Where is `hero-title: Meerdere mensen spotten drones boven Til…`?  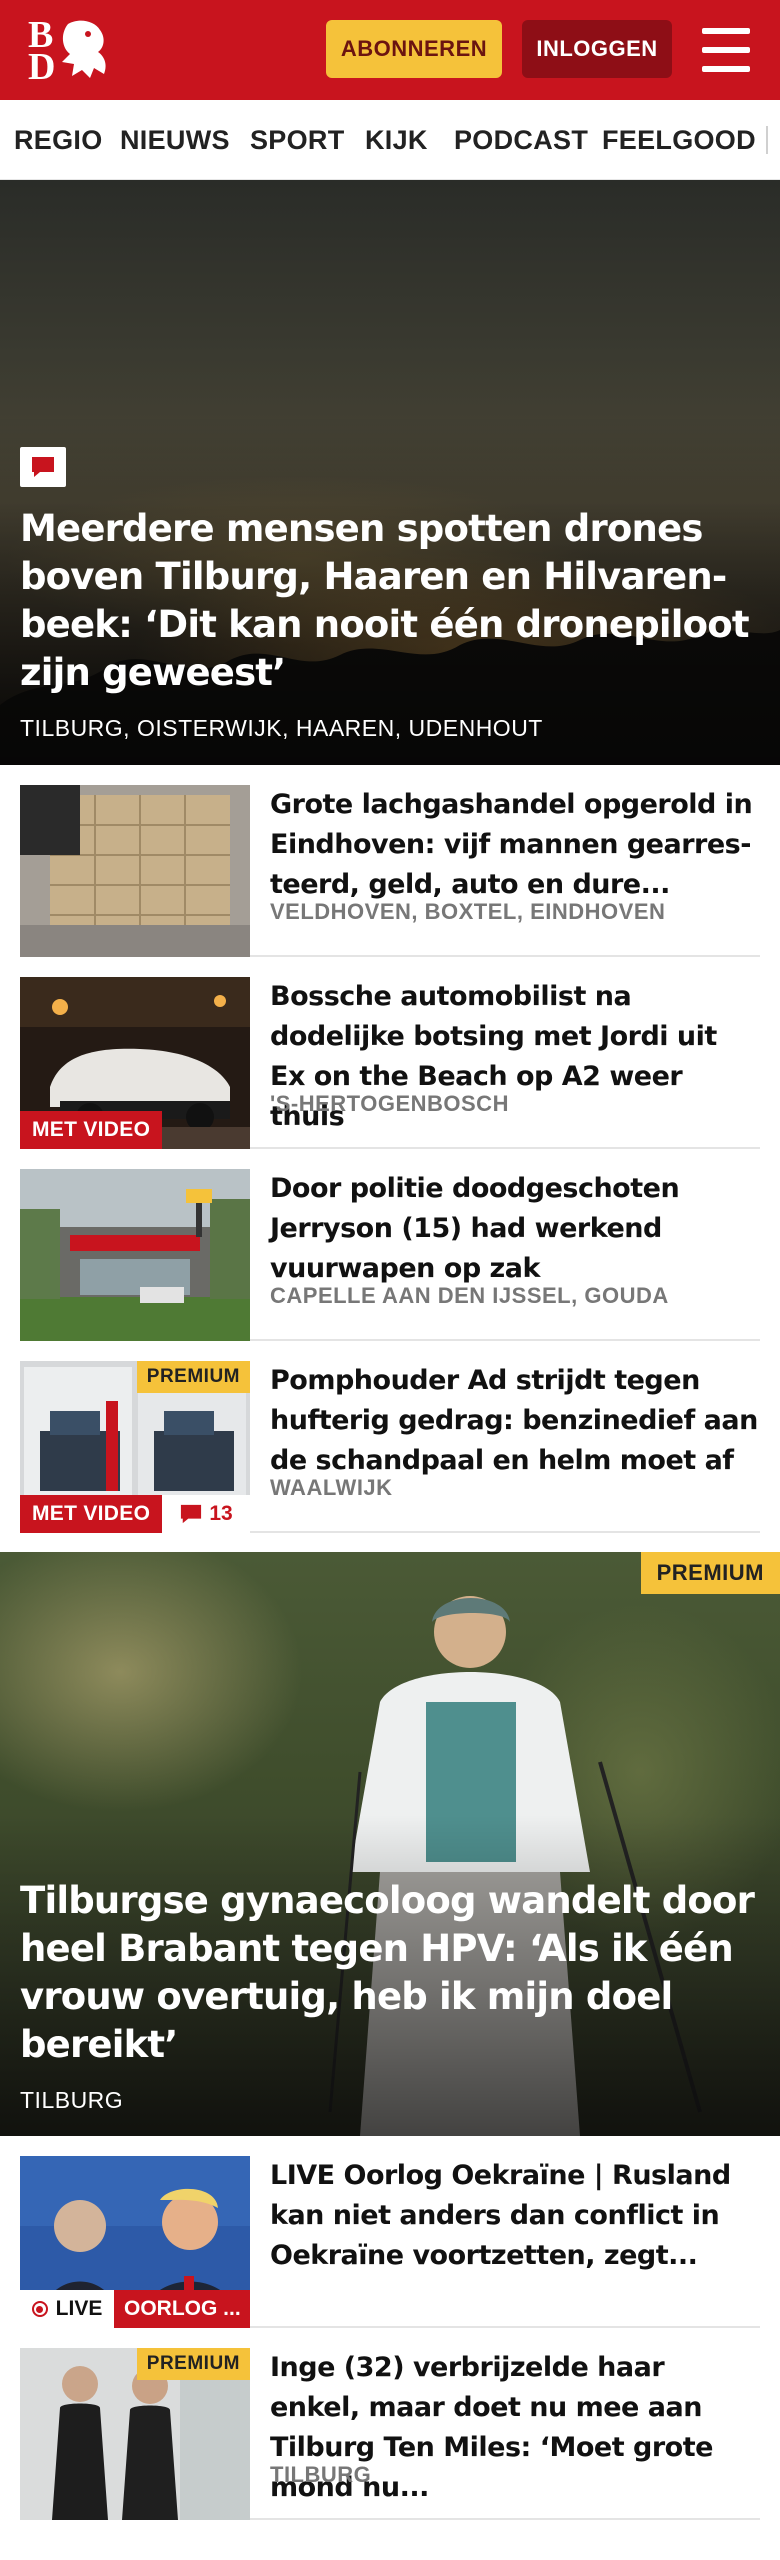 hero-title: Meerdere mensen spotten drones boven Til… is located at coordinates (385, 600).